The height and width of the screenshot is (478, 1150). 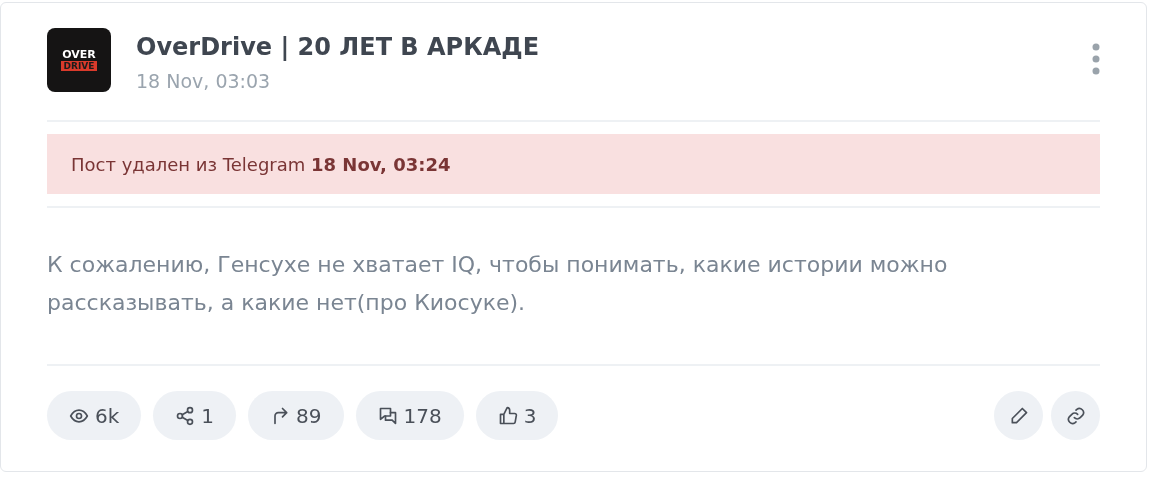 What do you see at coordinates (94, 415) in the screenshot?
I see `views-stat: 6k` at bounding box center [94, 415].